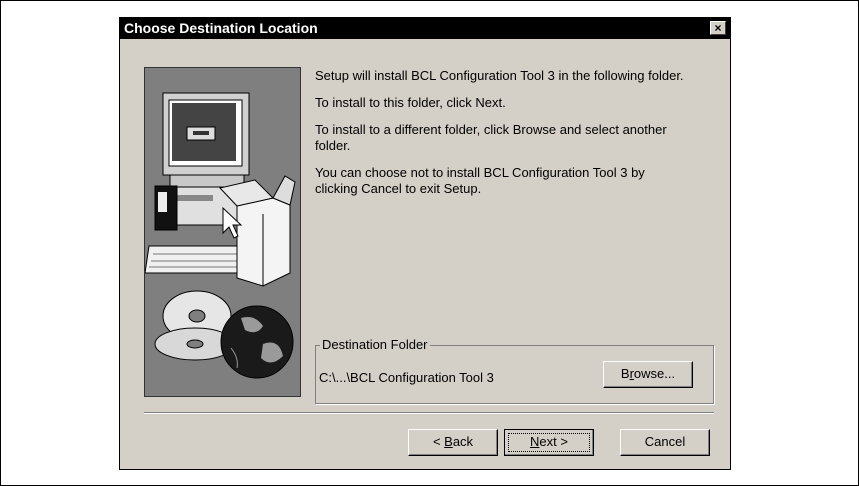  I want to click on close-button: ×, so click(718, 28).